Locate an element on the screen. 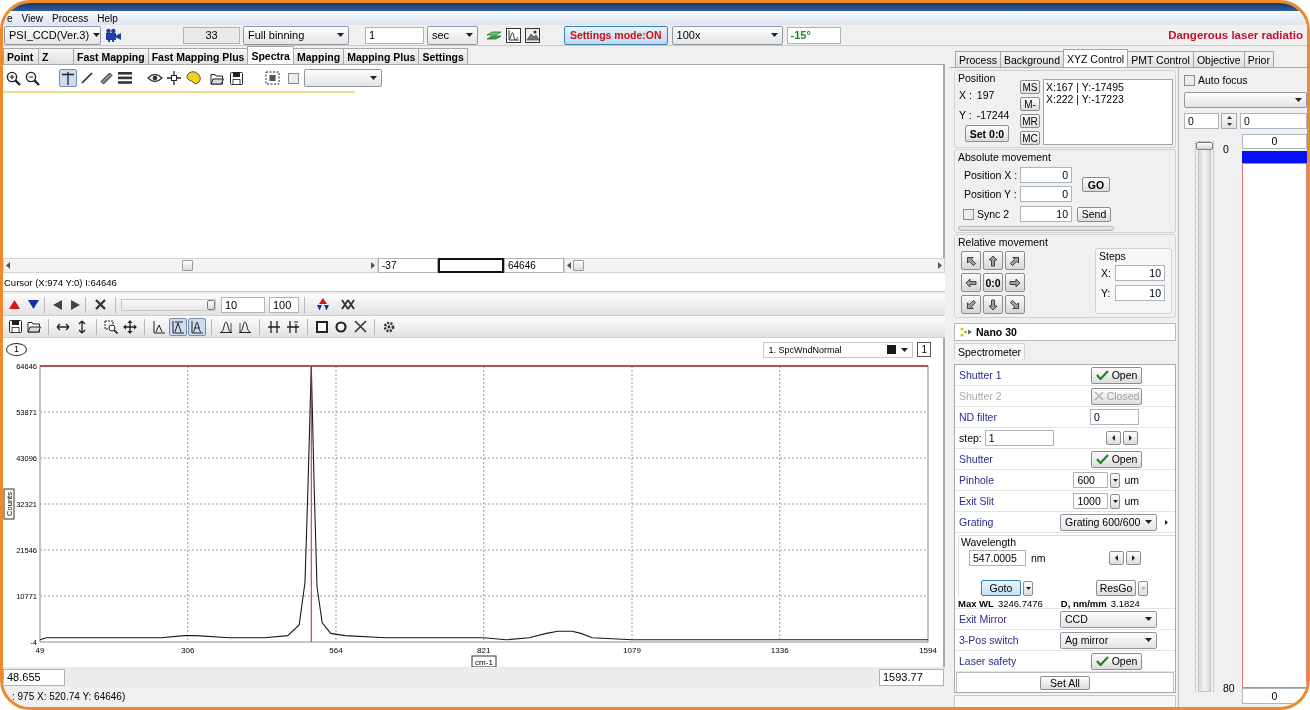 This screenshot has width=1310, height=710. step-y-field: 10 is located at coordinates (1140, 293).